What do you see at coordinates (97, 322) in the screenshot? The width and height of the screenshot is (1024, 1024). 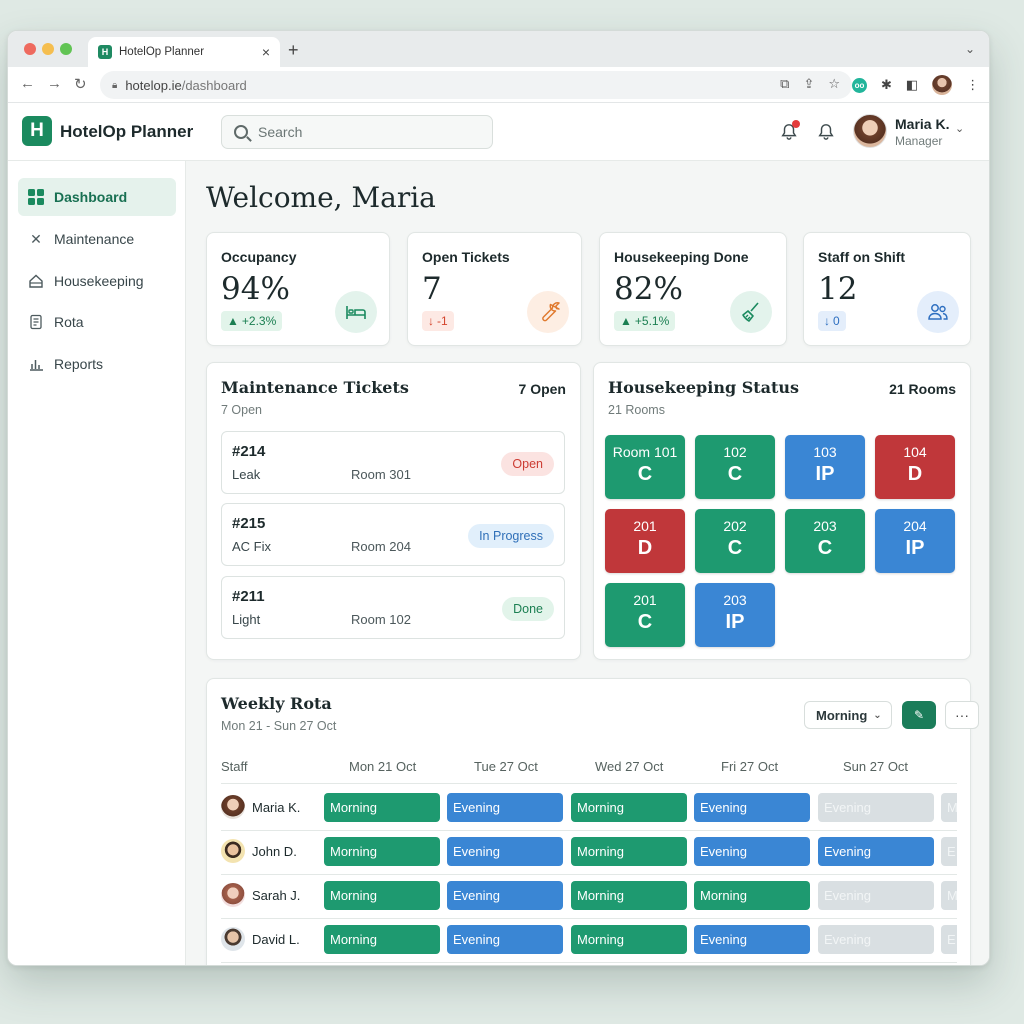 I see `sidebar-item-rota: Rota` at bounding box center [97, 322].